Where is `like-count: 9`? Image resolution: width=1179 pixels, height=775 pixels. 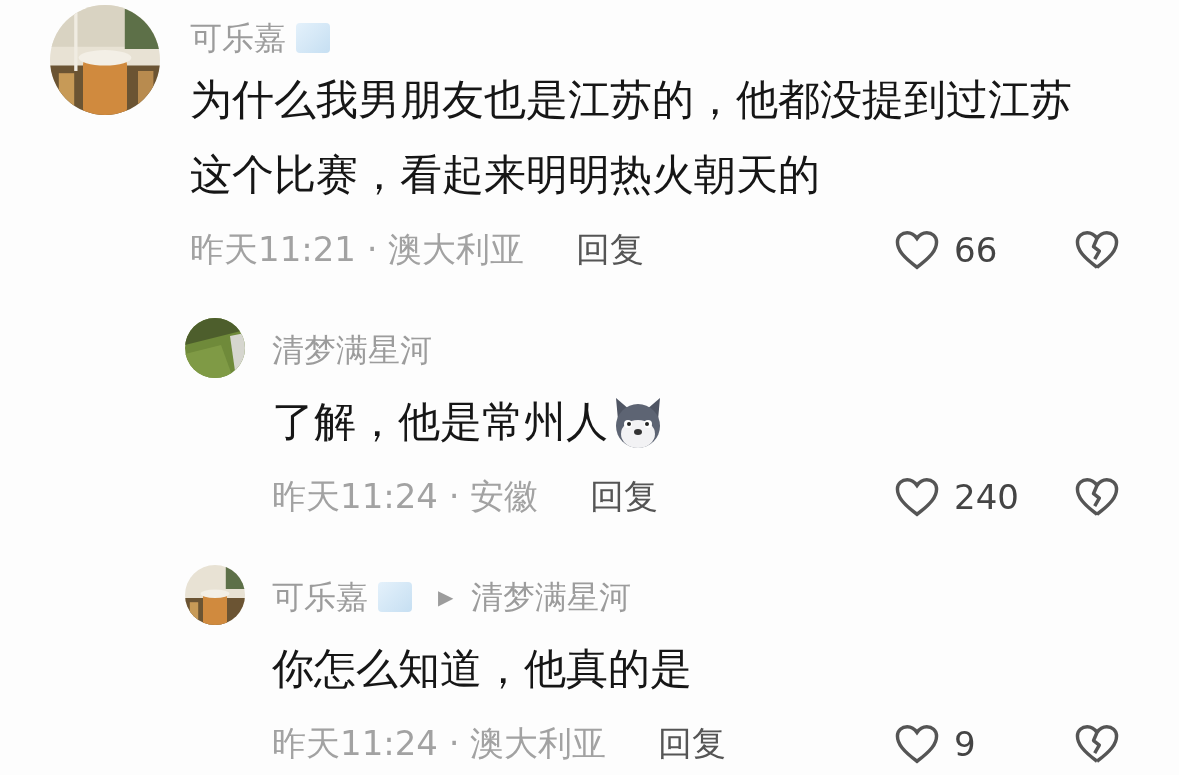 like-count: 9 is located at coordinates (965, 744).